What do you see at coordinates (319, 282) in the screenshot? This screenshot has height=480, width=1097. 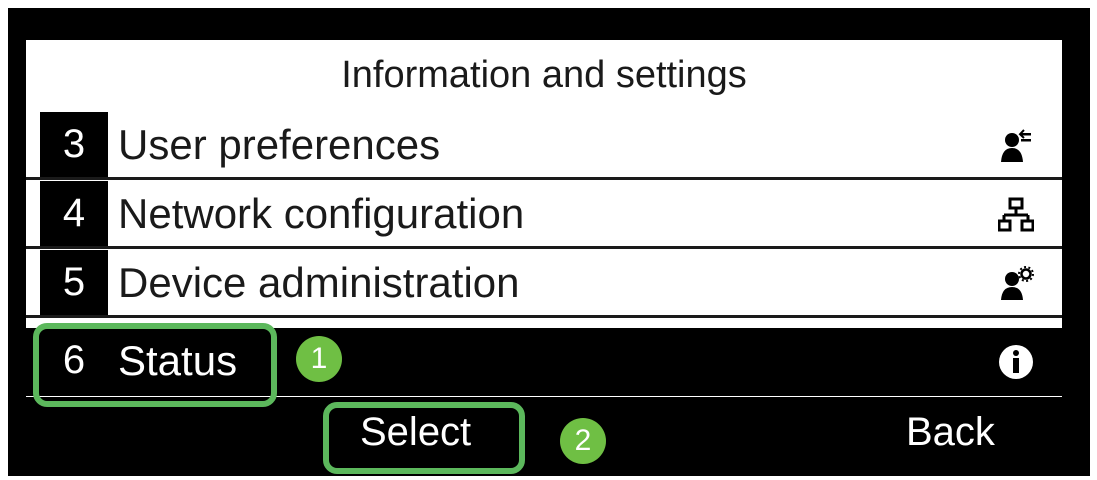 I see `menu-item-label: Device administration` at bounding box center [319, 282].